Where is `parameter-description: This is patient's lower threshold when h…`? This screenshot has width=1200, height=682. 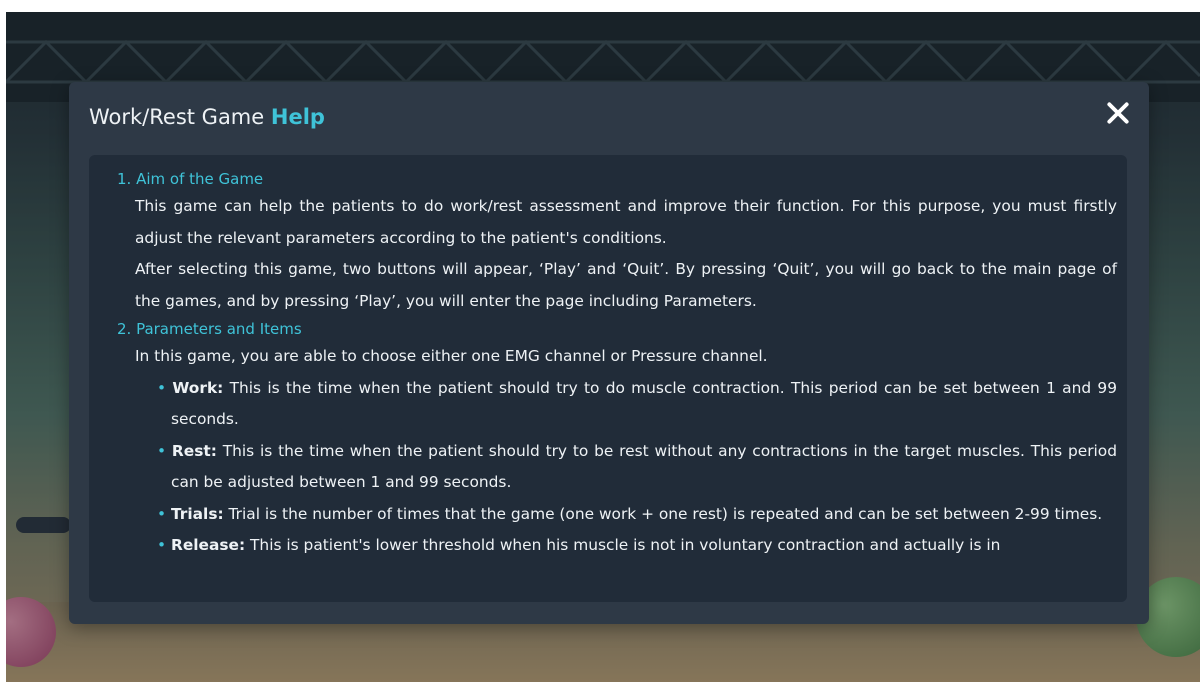 parameter-description: This is patient's lower threshold when h… is located at coordinates (623, 545).